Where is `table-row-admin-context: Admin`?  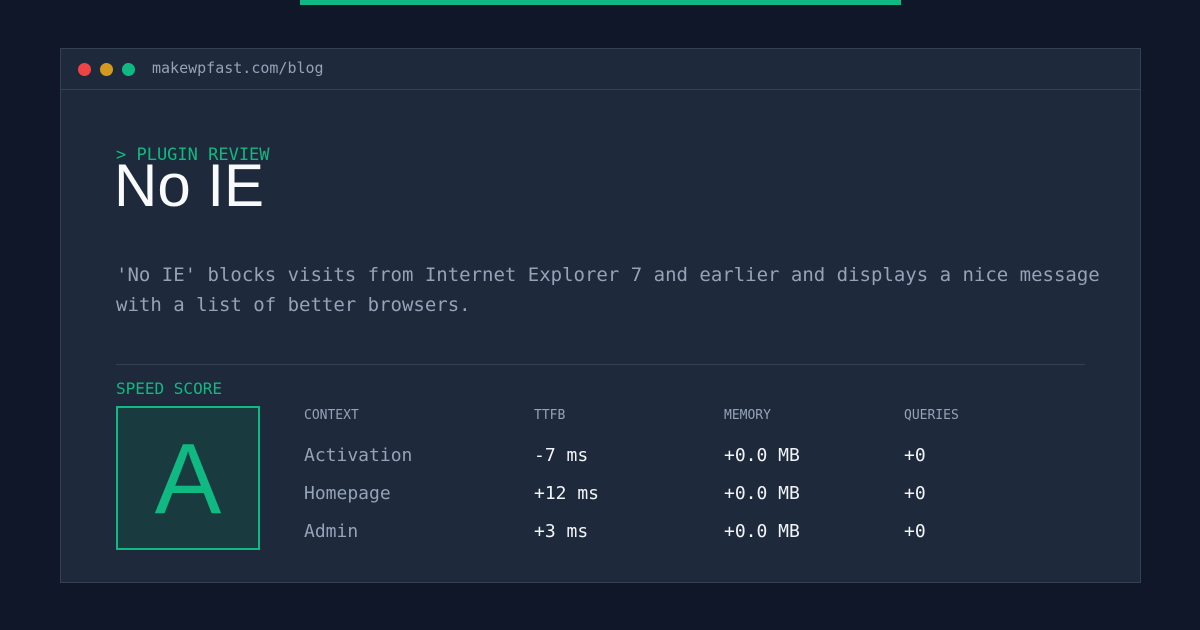
table-row-admin-context: Admin is located at coordinates (331, 531).